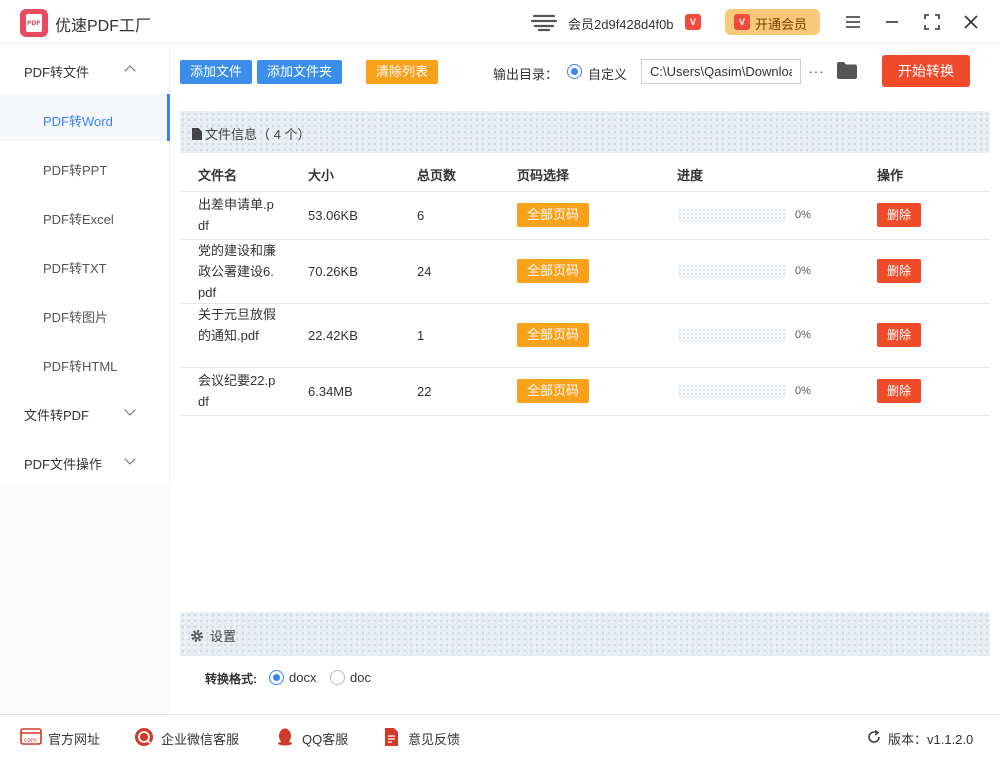 This screenshot has width=1000, height=760. I want to click on file-pages: 24, so click(424, 271).